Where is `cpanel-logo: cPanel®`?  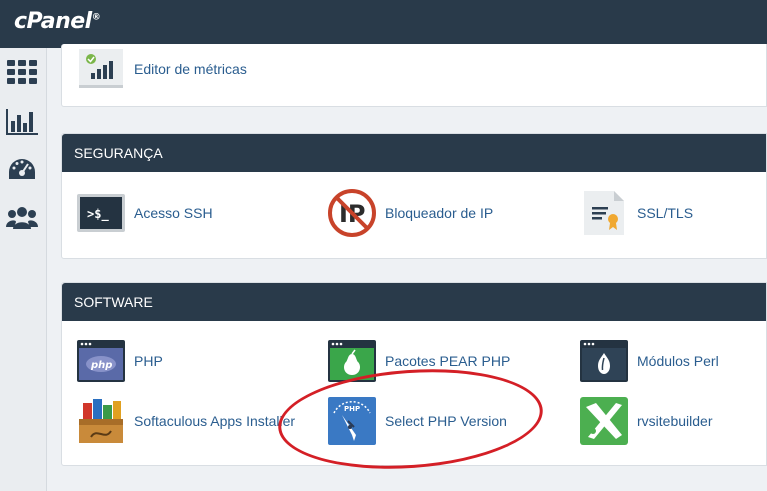
cpanel-logo: cPanel® is located at coordinates (57, 21).